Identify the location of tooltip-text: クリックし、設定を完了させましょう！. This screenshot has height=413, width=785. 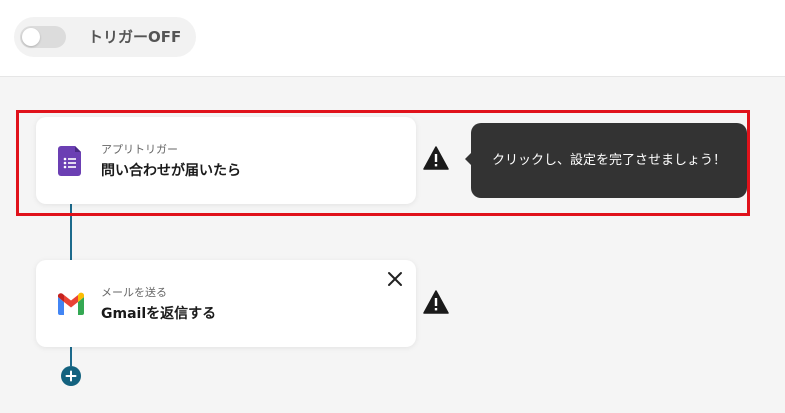
(608, 160).